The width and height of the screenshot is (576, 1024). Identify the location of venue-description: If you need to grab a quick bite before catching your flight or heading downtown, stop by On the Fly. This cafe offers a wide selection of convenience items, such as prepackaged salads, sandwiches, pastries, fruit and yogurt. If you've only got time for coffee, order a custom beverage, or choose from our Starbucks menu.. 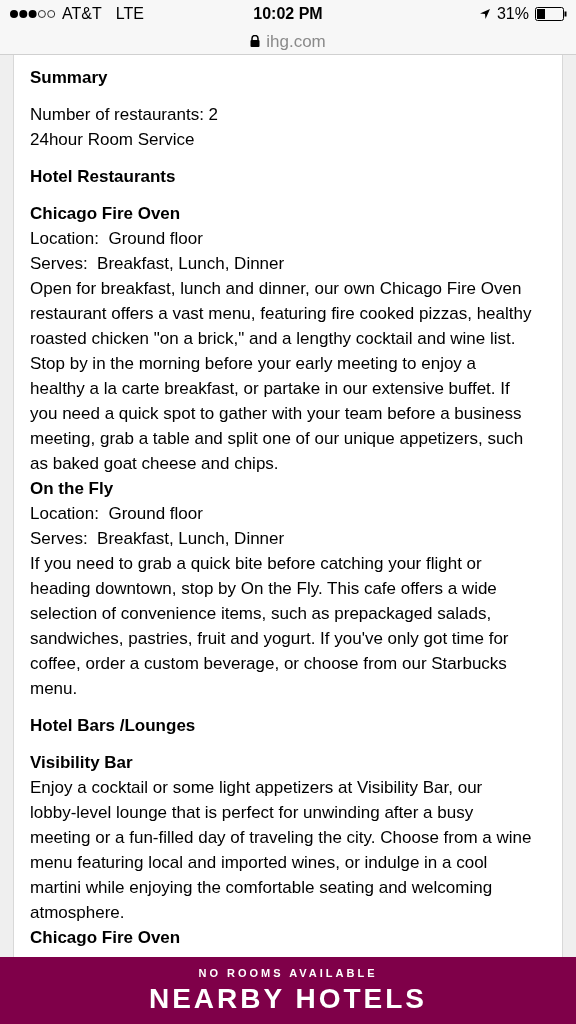
(270, 626).